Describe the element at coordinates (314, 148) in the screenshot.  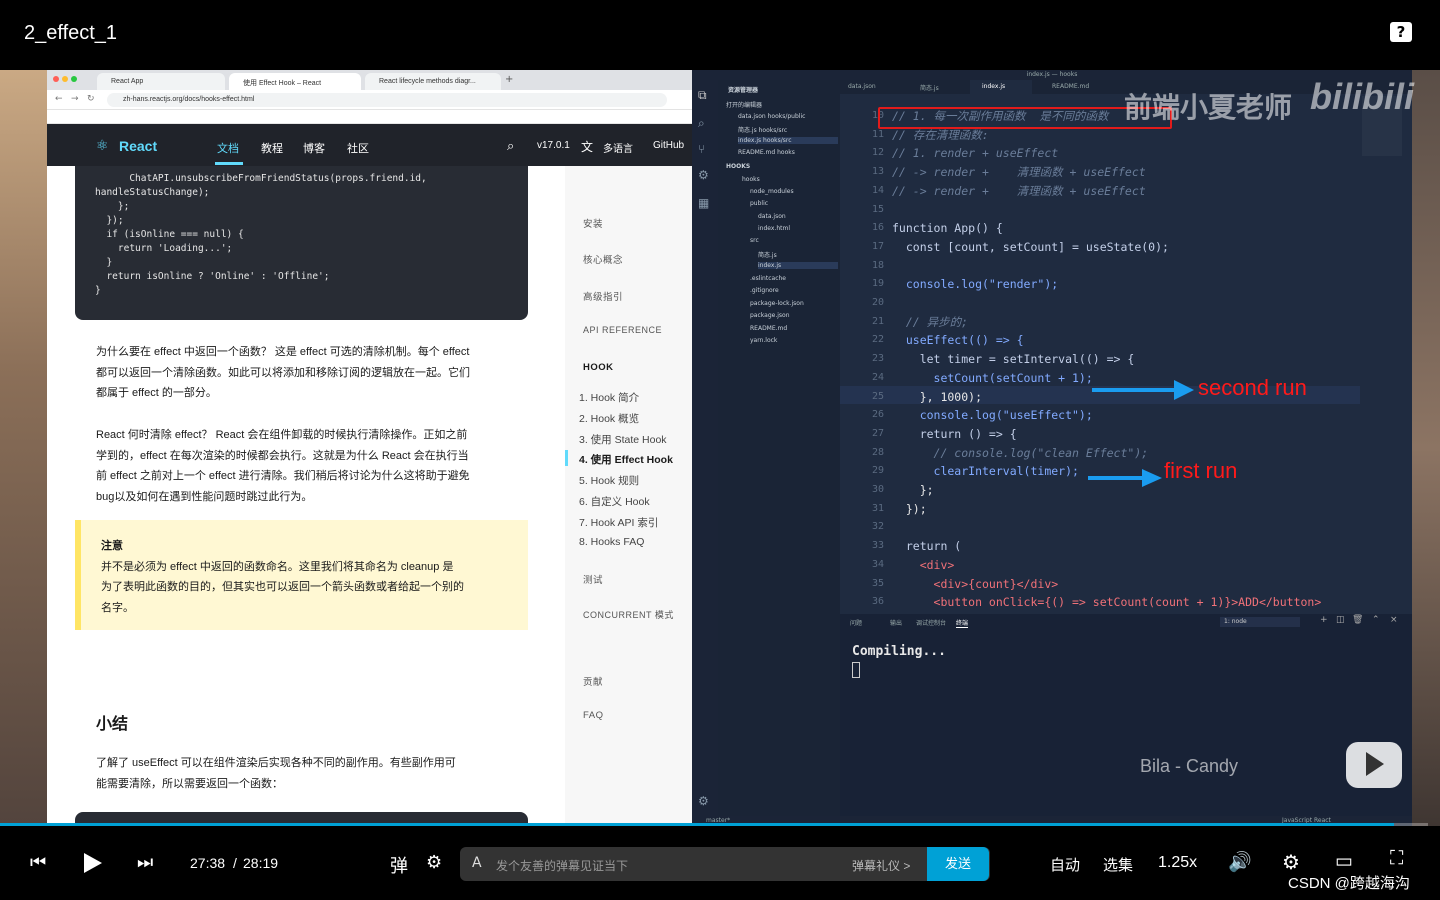
I see `nav-link-blog: 博客` at that location.